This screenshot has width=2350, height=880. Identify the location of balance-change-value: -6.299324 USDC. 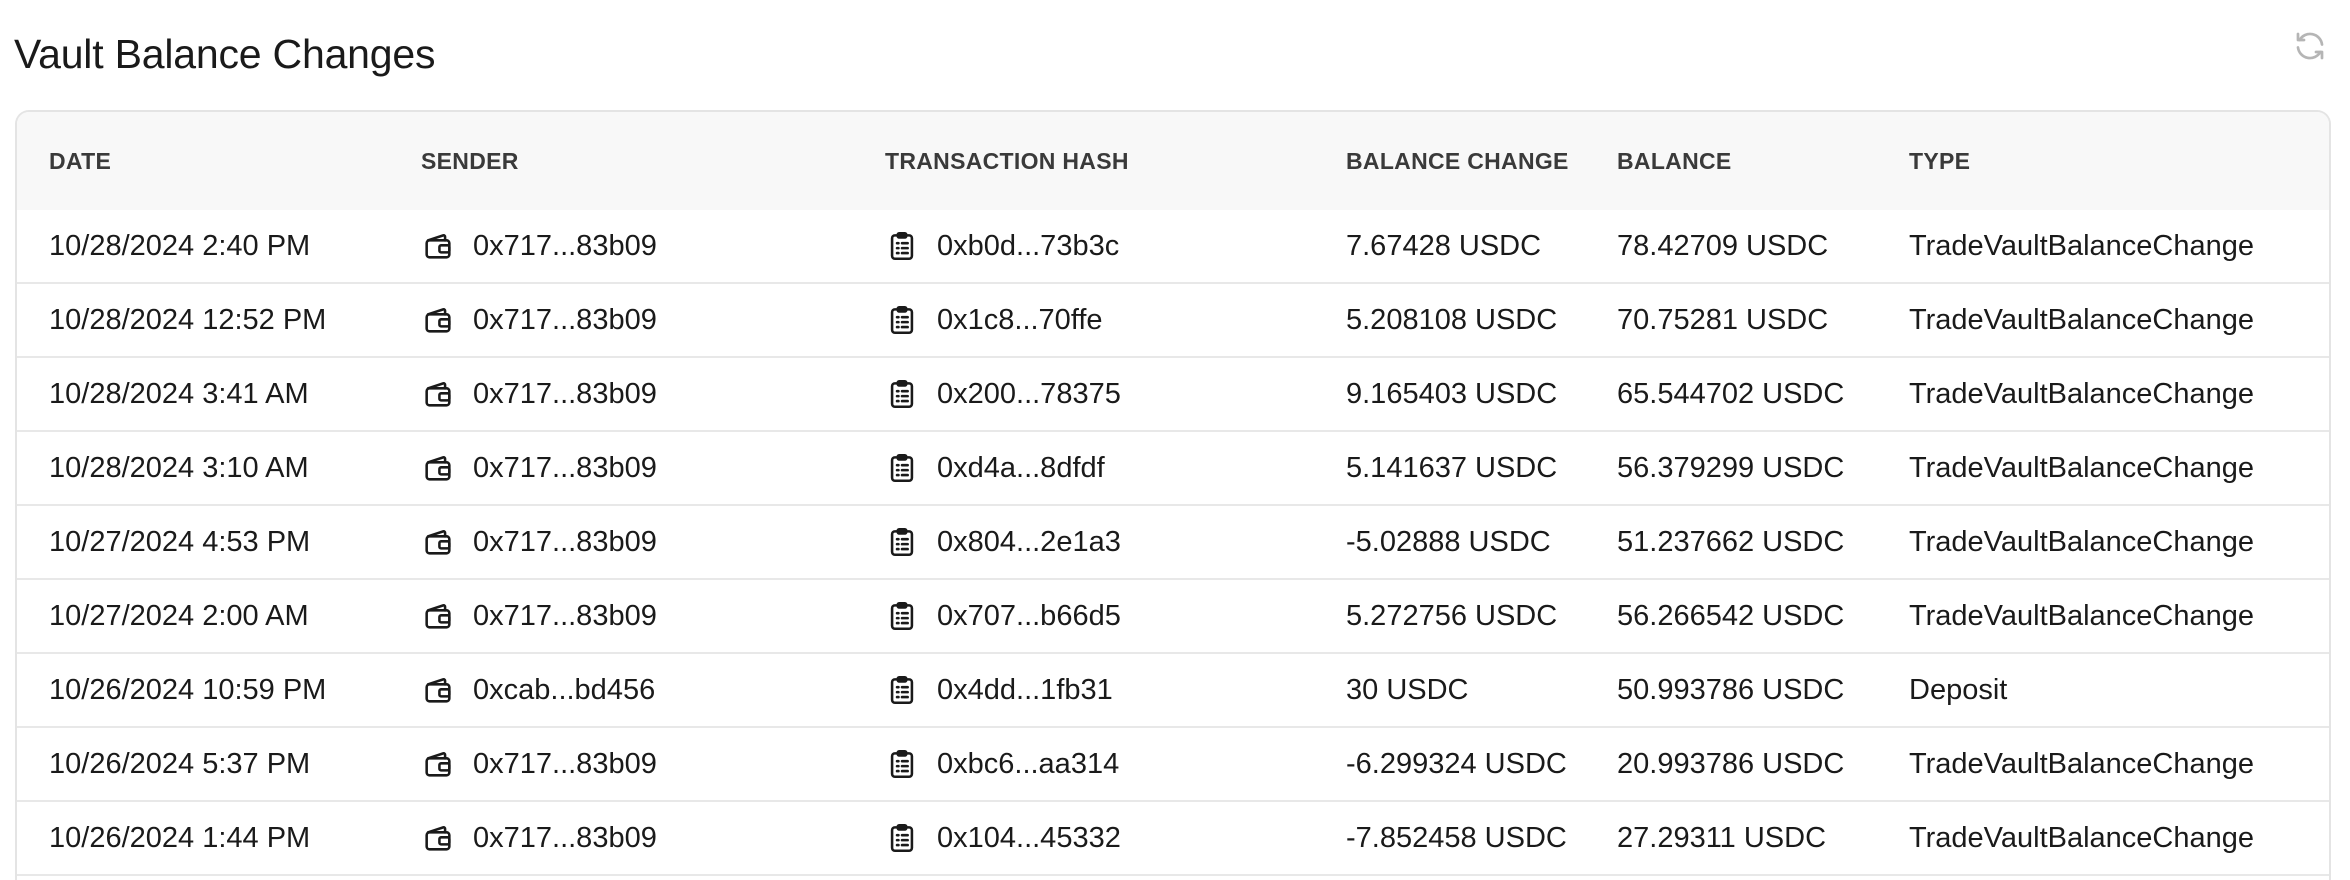
(1456, 763).